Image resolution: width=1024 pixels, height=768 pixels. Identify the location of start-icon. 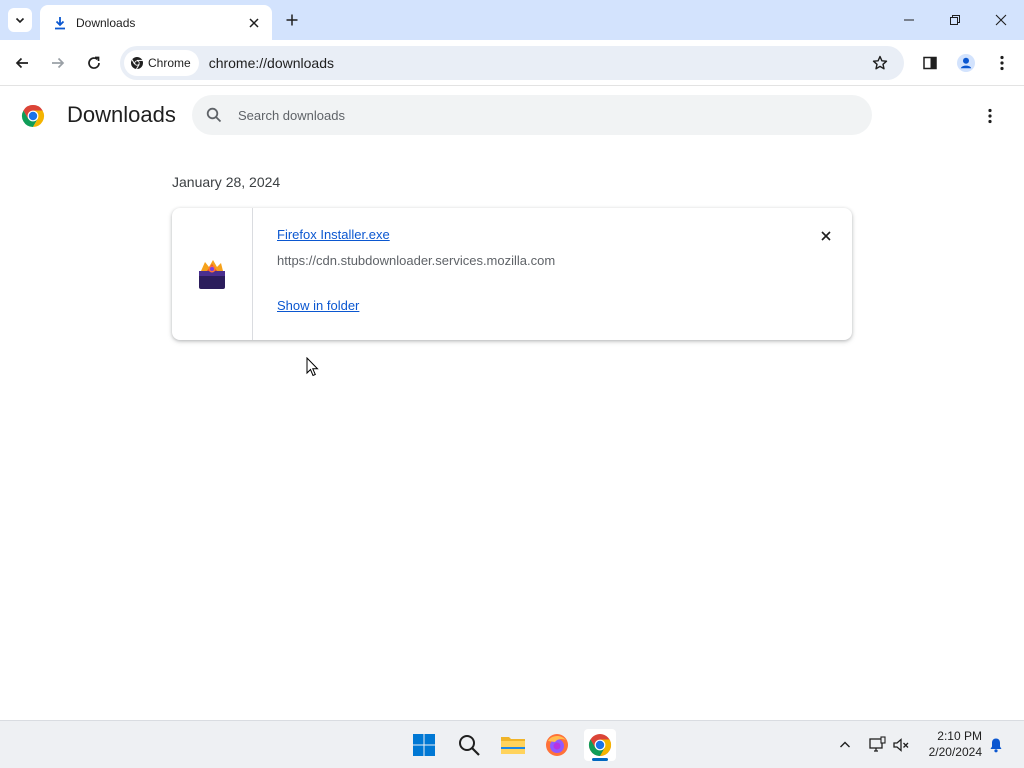
(424, 745).